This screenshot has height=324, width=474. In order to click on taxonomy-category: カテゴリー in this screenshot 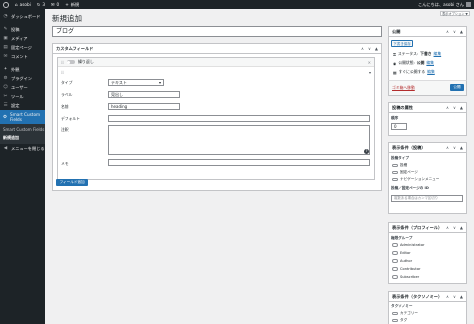, I will do `click(405, 313)`.